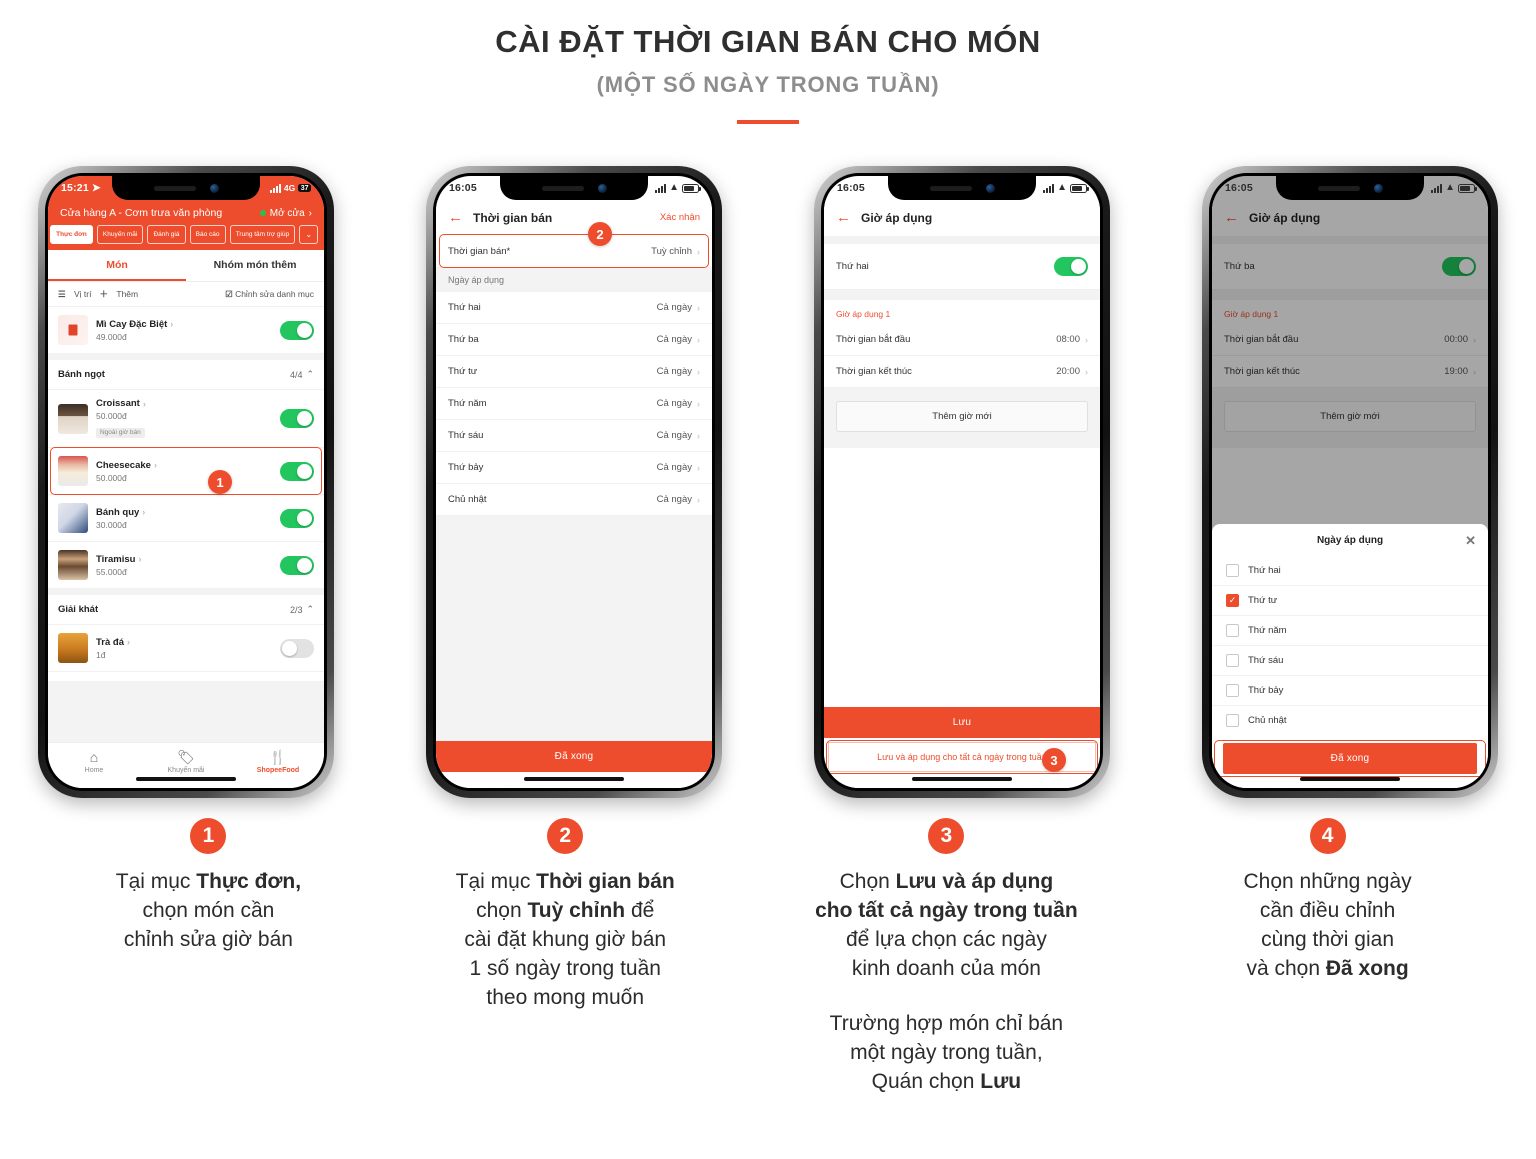  I want to click on chevron-up-icon: ⌃, so click(310, 609).